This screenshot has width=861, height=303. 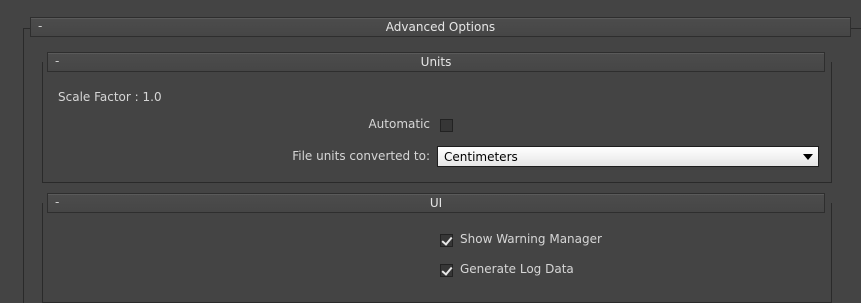 What do you see at coordinates (481, 157) in the screenshot?
I see `file-units-value: Centimeters` at bounding box center [481, 157].